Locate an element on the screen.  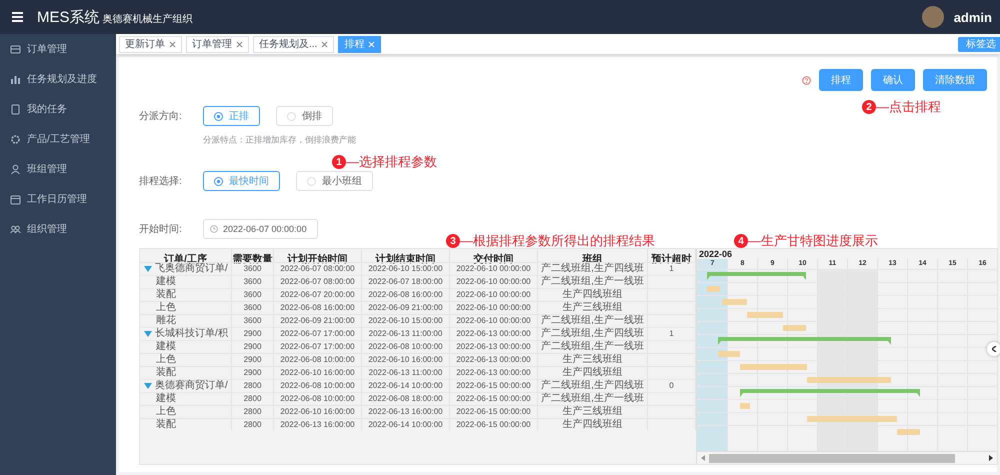
annotation-text: —根据排程参数所得出的排程结果 is located at coordinates (557, 241).